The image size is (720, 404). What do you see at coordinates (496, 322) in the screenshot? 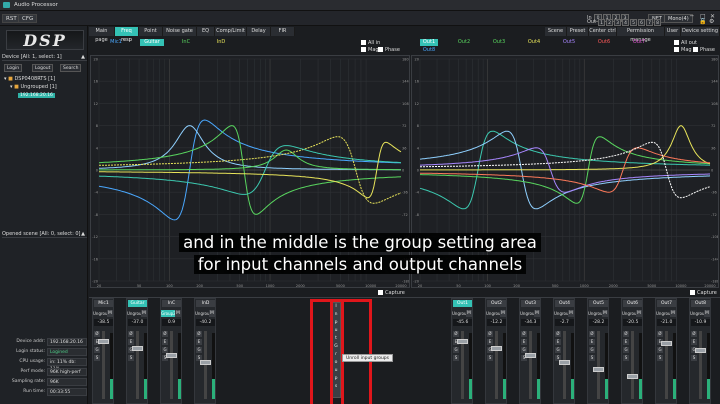
I see `level-value: -12.2` at bounding box center [496, 322].